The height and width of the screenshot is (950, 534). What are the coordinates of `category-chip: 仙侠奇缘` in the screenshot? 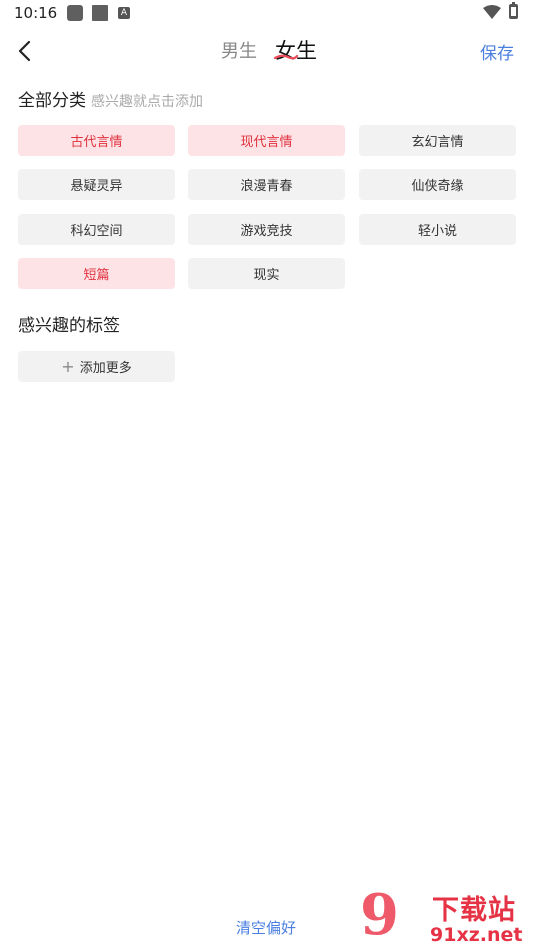 It's located at (437, 184).